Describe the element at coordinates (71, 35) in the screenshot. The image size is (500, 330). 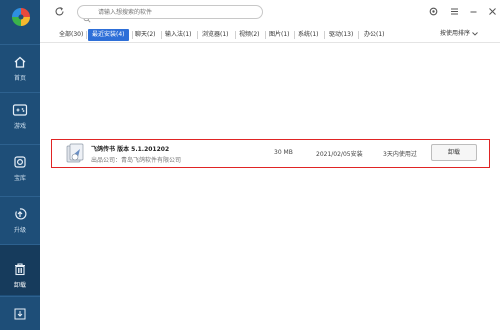
I see `tab-all: 全部(30)` at that location.